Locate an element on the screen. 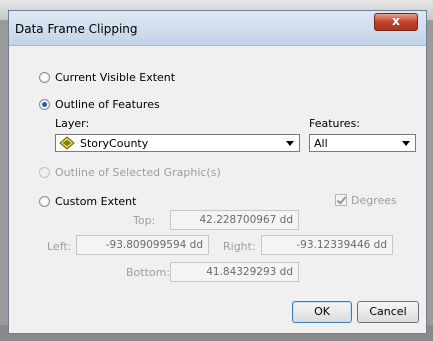 Image resolution: width=433 pixels, height=341 pixels. features-label: Features: is located at coordinates (335, 123).